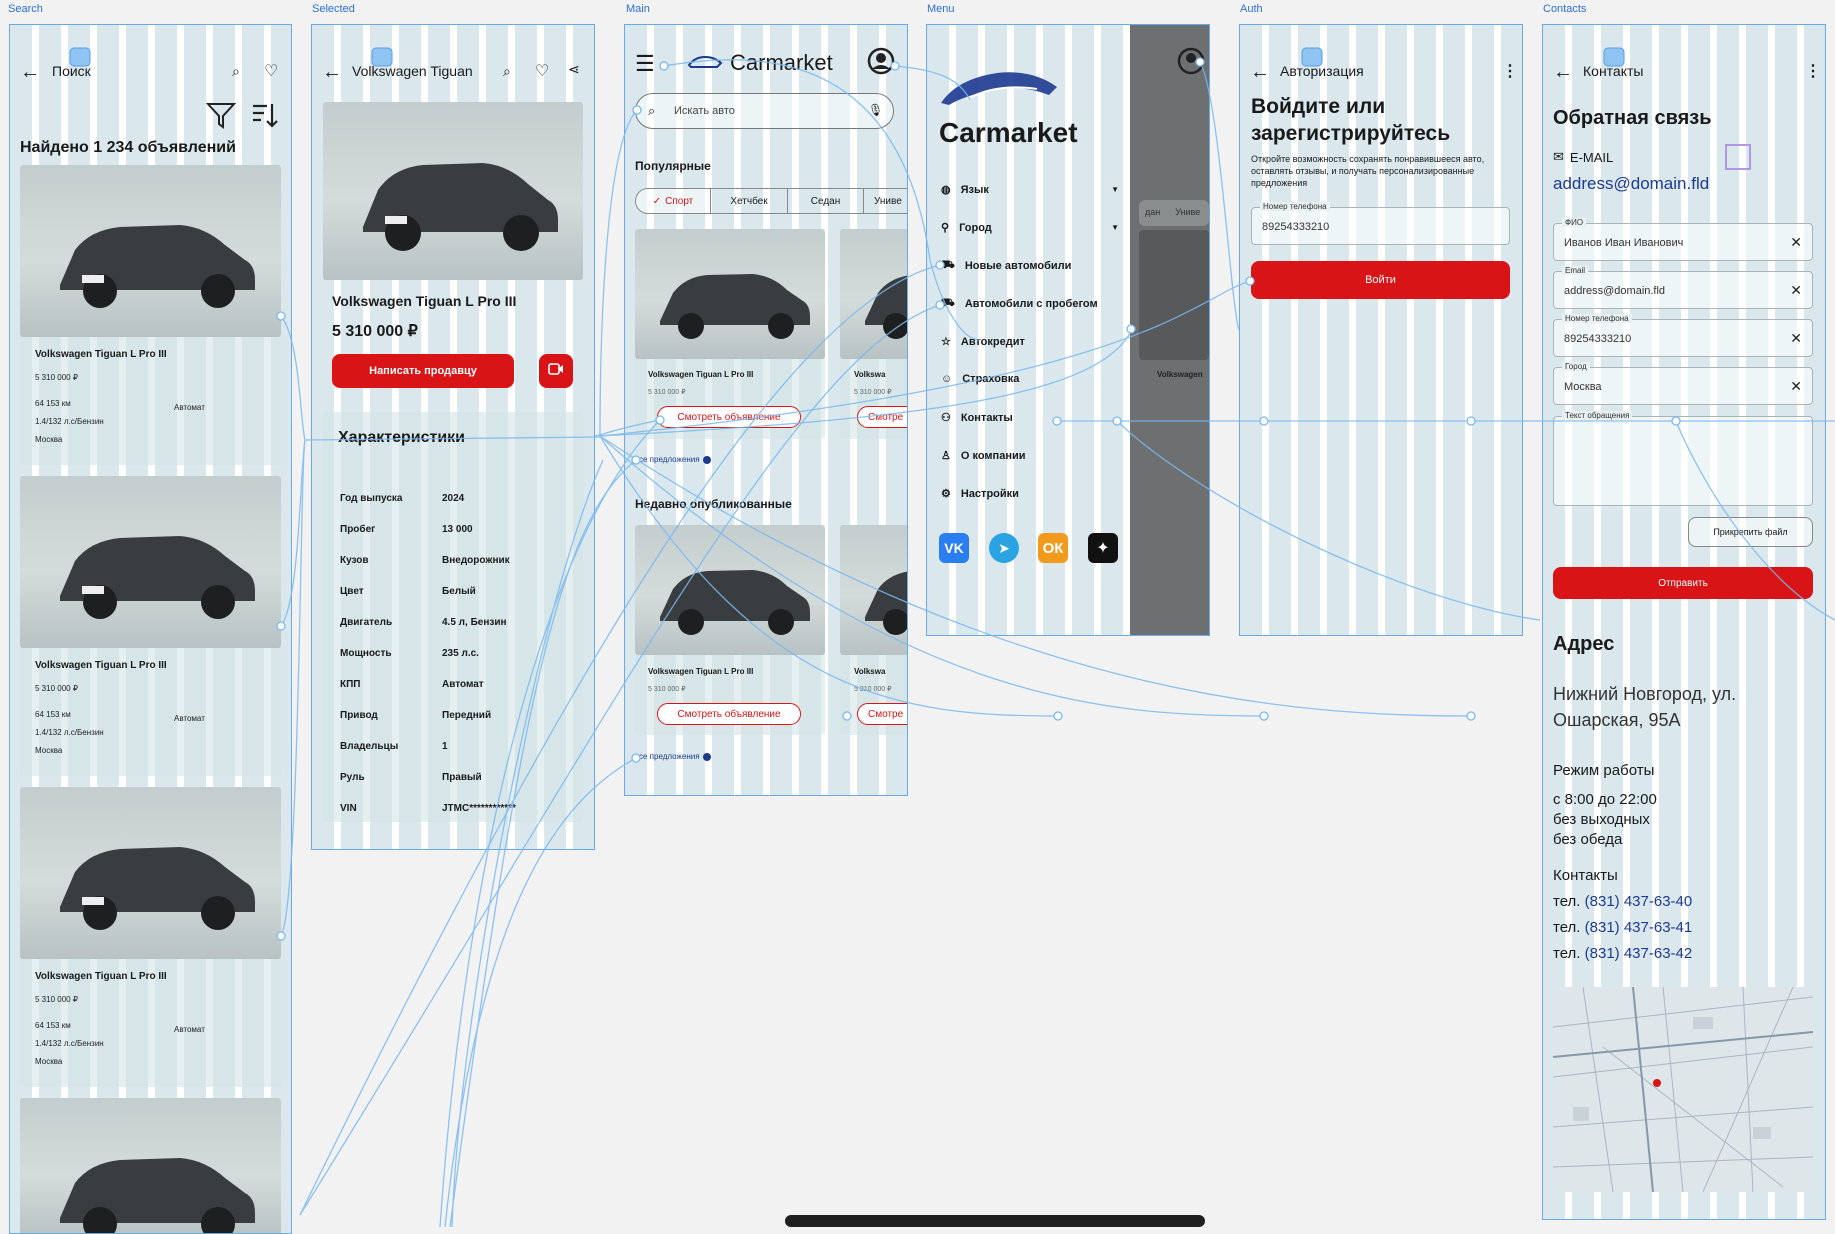 Image resolution: width=1835 pixels, height=1234 pixels. What do you see at coordinates (1103, 548) in the screenshot?
I see `dzen-icon: ✦` at bounding box center [1103, 548].